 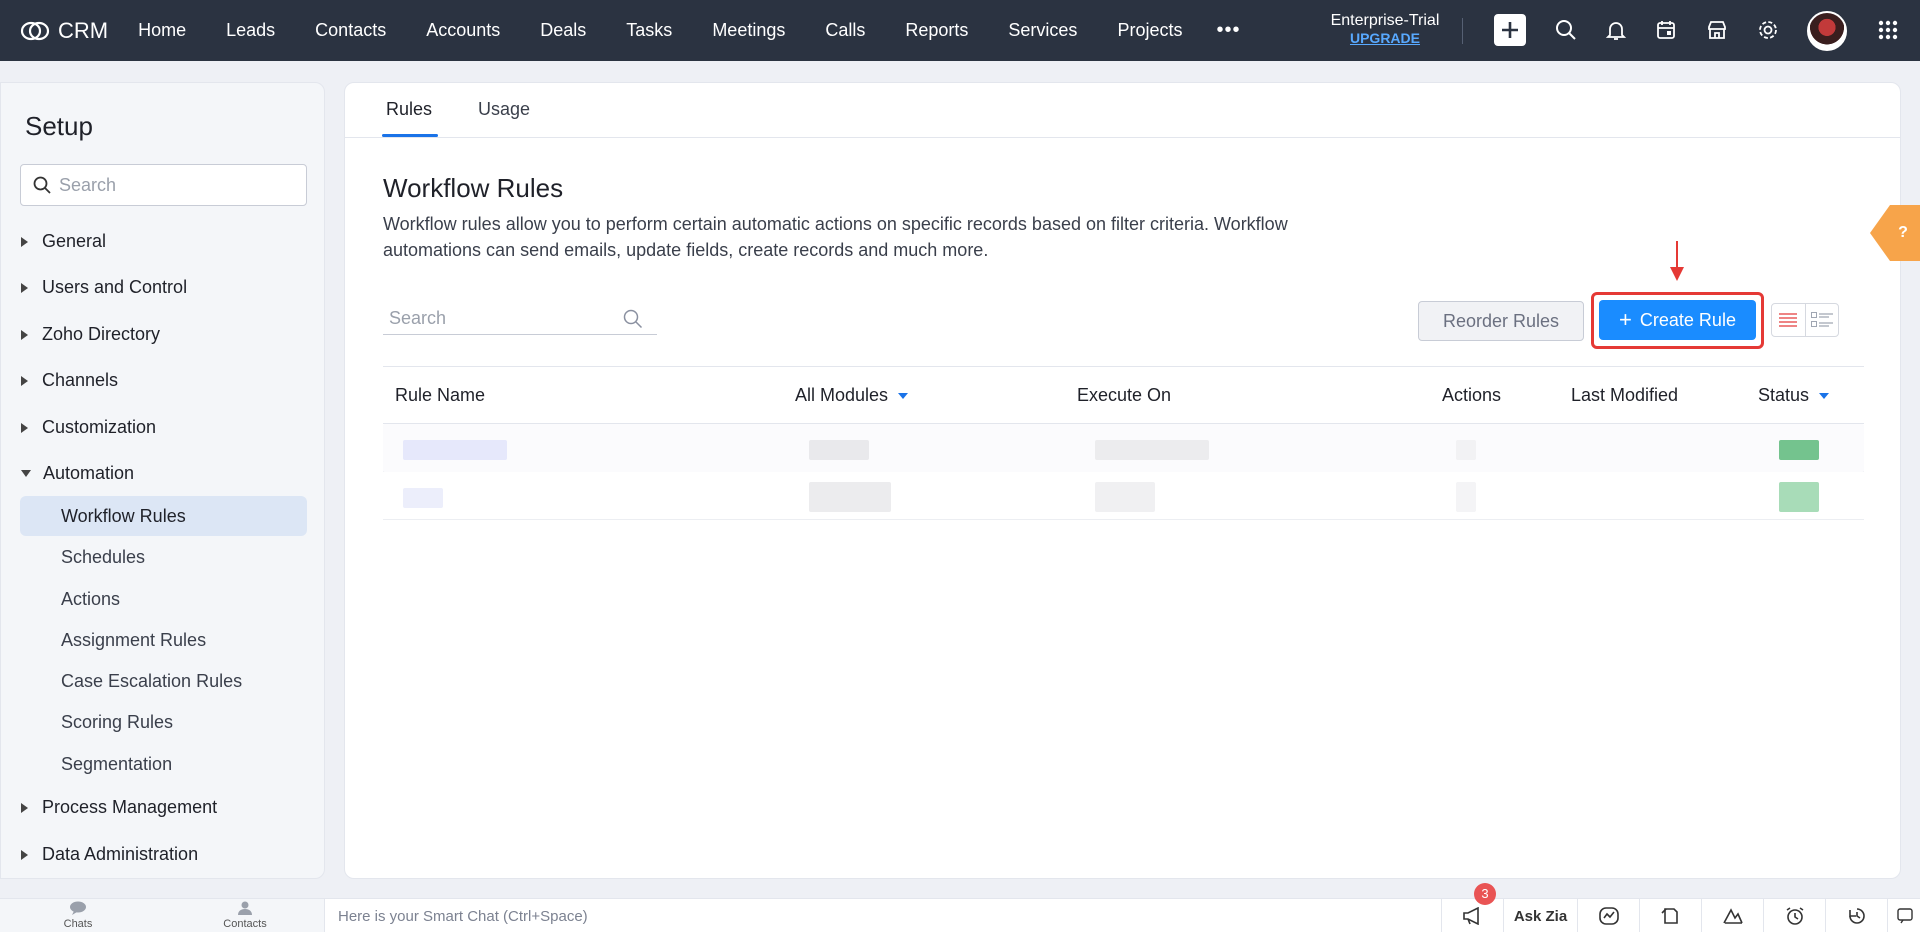 What do you see at coordinates (1385, 20) in the screenshot?
I see `plan-label: Enterprise-Trial` at bounding box center [1385, 20].